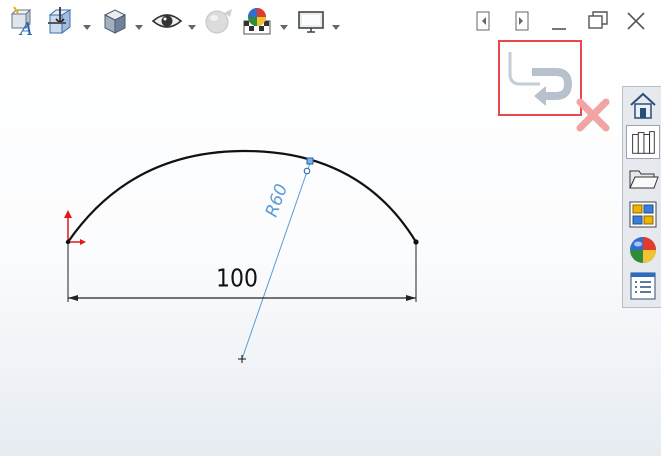 The image size is (661, 456). Describe the element at coordinates (242, 359) in the screenshot. I see `arc-center-point` at that location.